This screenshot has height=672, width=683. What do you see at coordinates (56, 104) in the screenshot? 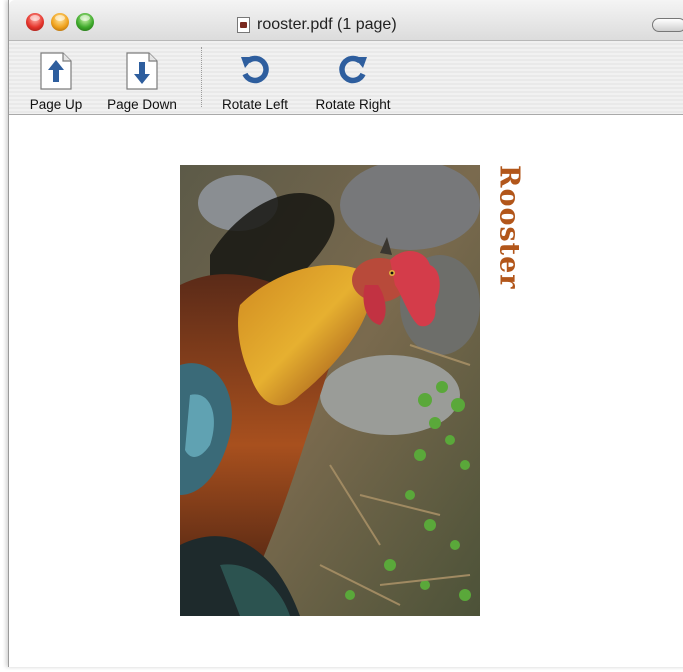
I see `page-up-label: Page Up` at bounding box center [56, 104].